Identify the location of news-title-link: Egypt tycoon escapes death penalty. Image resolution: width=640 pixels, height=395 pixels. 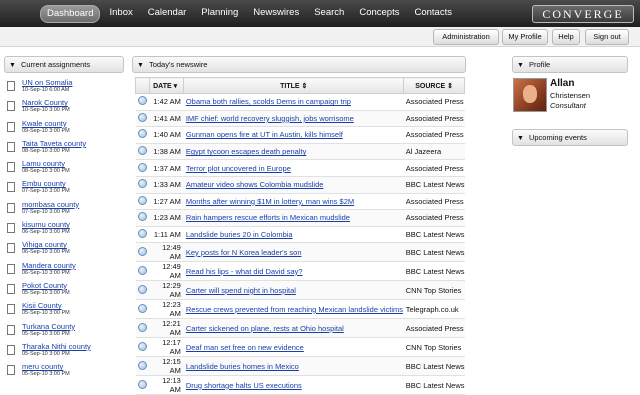
(293, 152).